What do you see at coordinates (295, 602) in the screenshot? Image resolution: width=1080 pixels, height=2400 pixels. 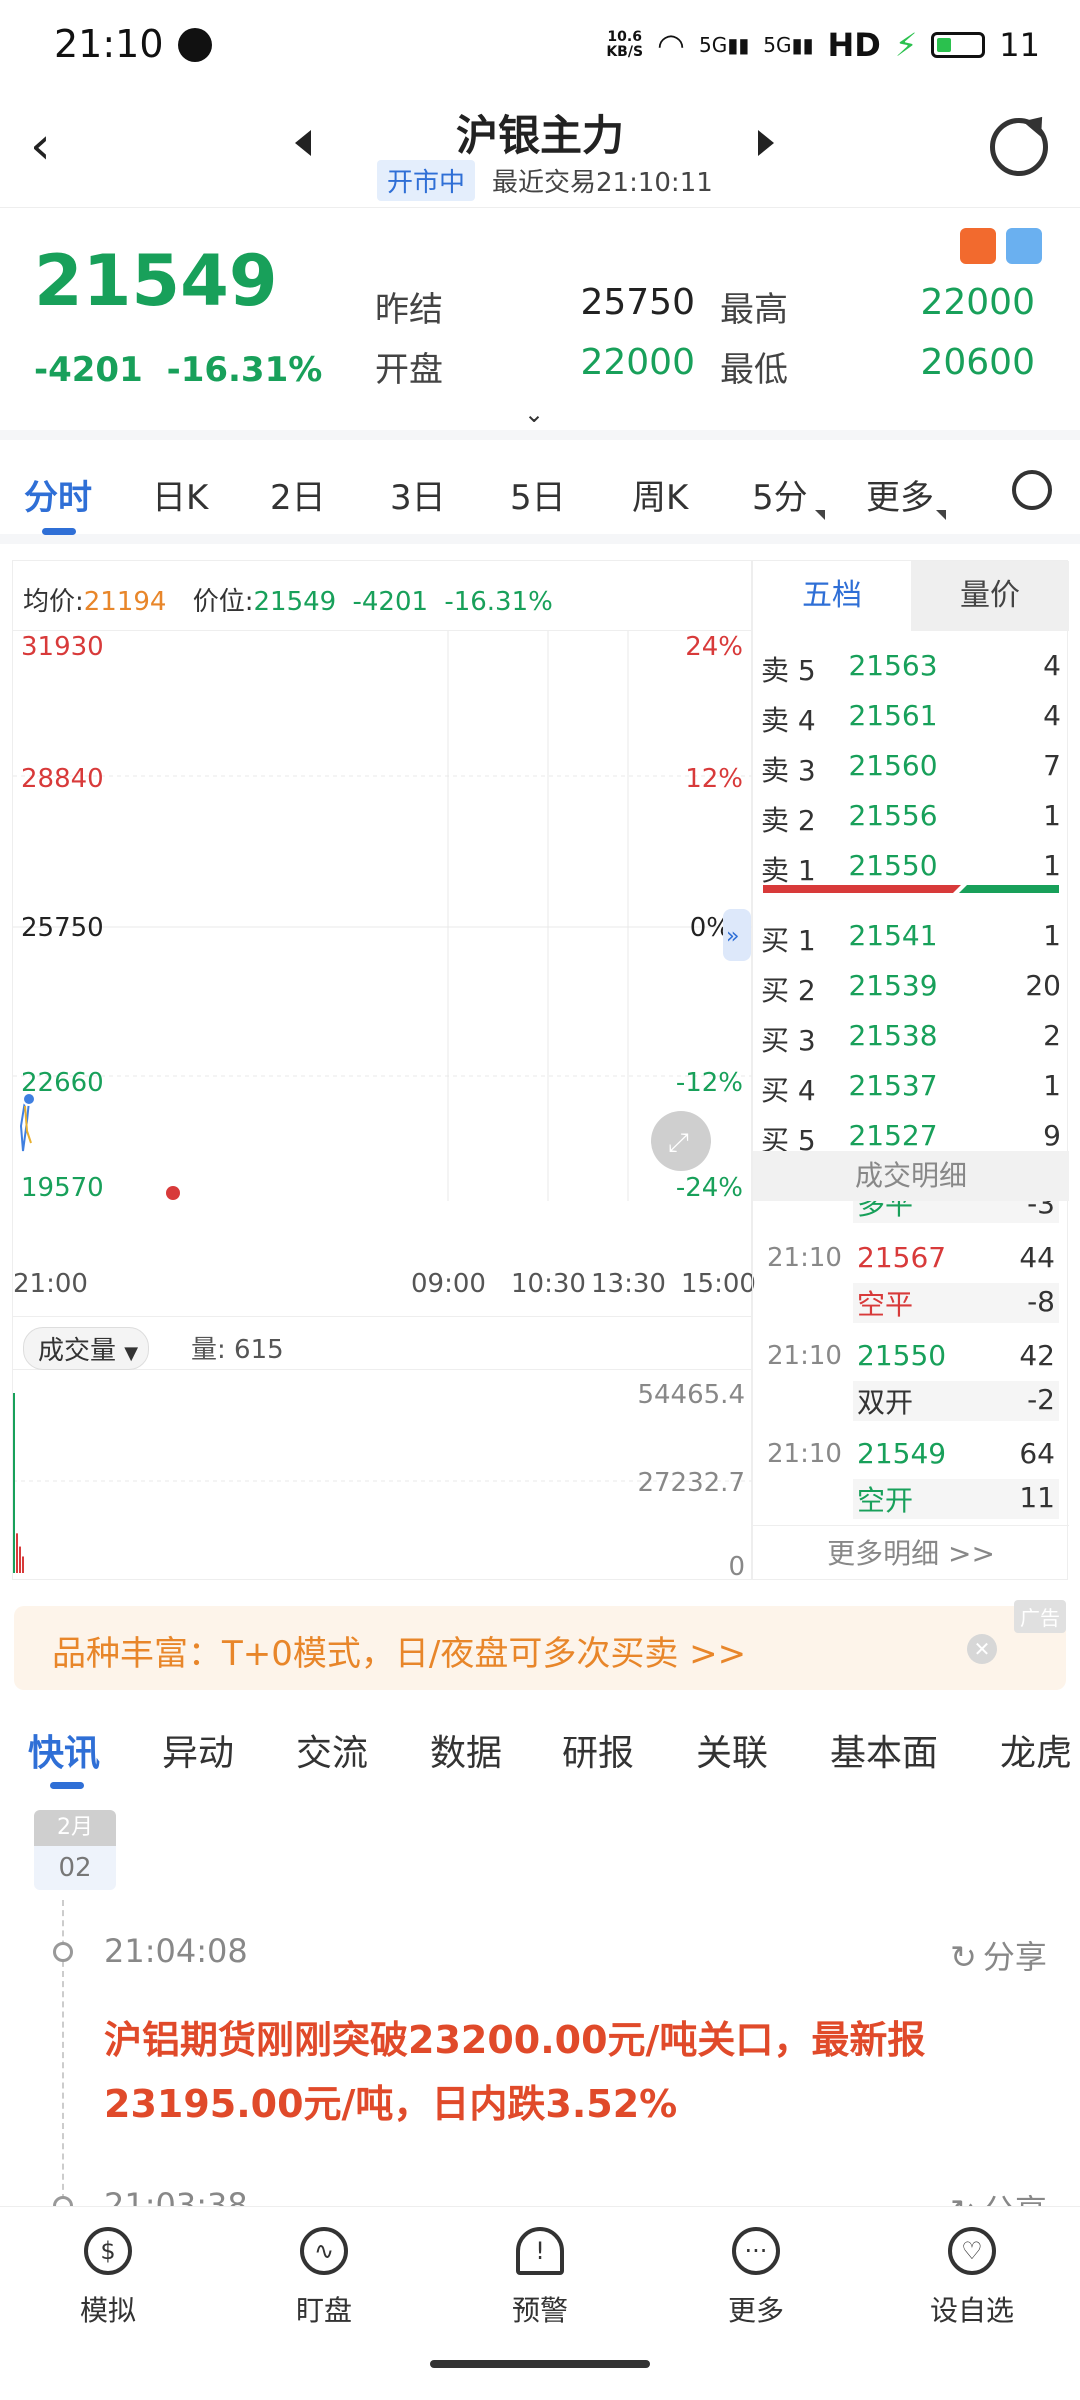 I see `price-value: 21549` at bounding box center [295, 602].